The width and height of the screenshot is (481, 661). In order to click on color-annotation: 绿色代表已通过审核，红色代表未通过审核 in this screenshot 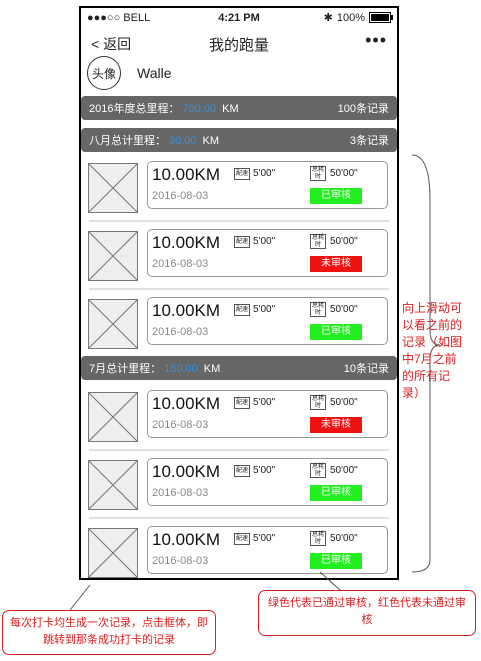, I will do `click(367, 613)`.